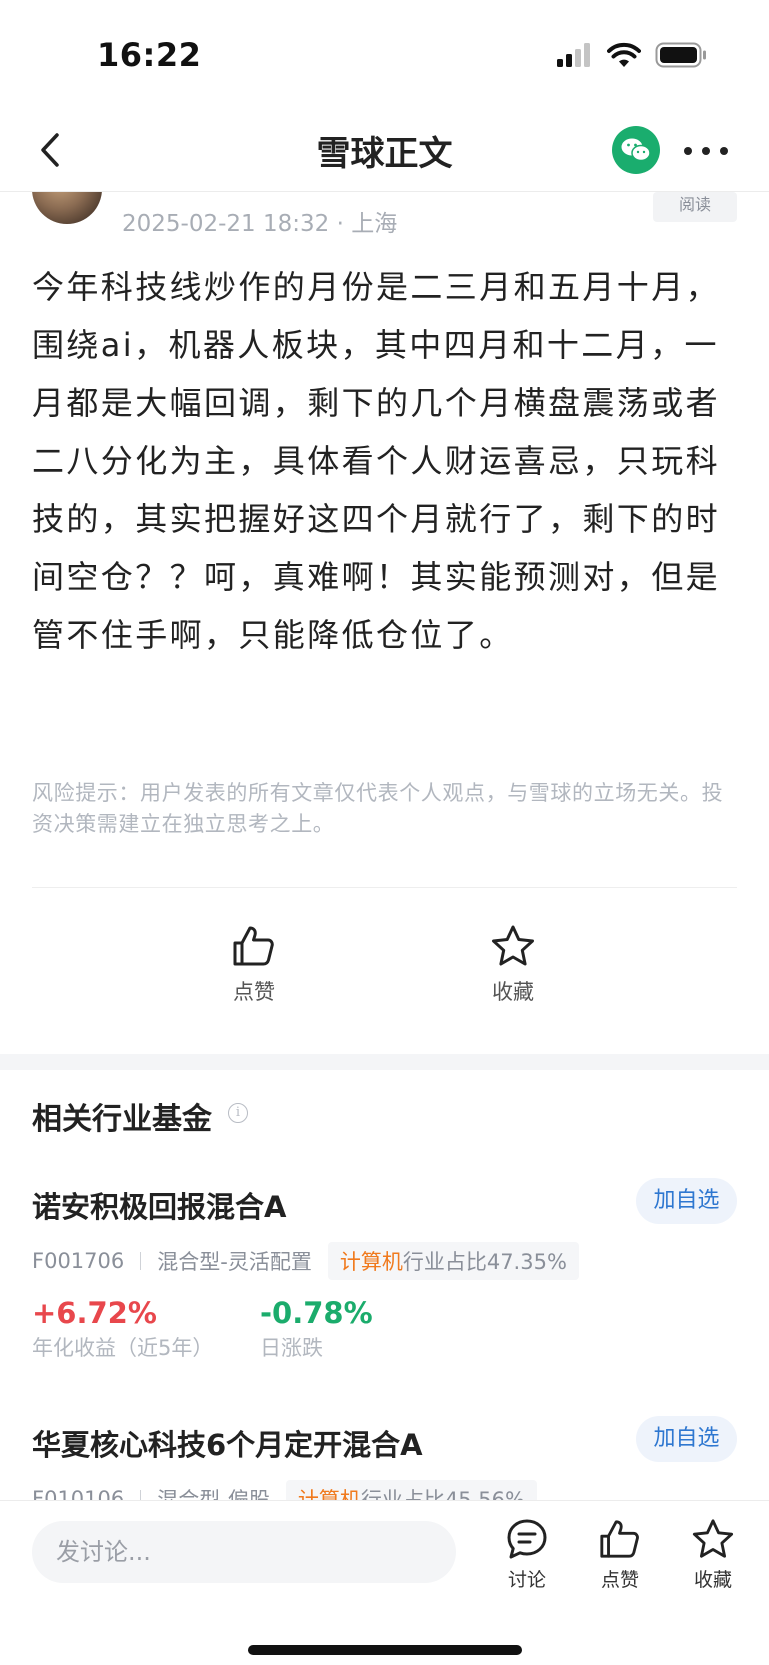 The width and height of the screenshot is (769, 1665). I want to click on nav-bar: 雪球正文, so click(384, 151).